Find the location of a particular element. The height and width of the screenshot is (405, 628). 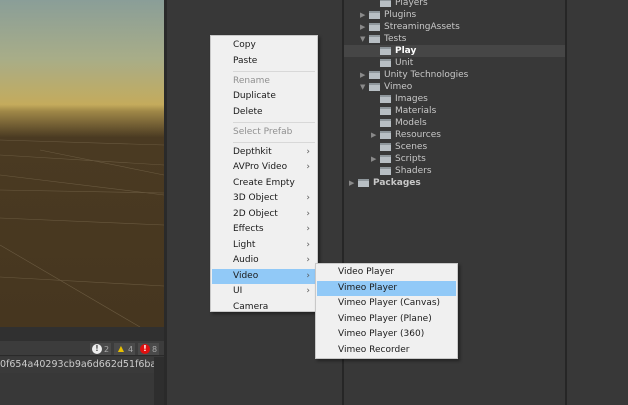

menu-item-label: Vimeo Player (360) is located at coordinates (381, 334).